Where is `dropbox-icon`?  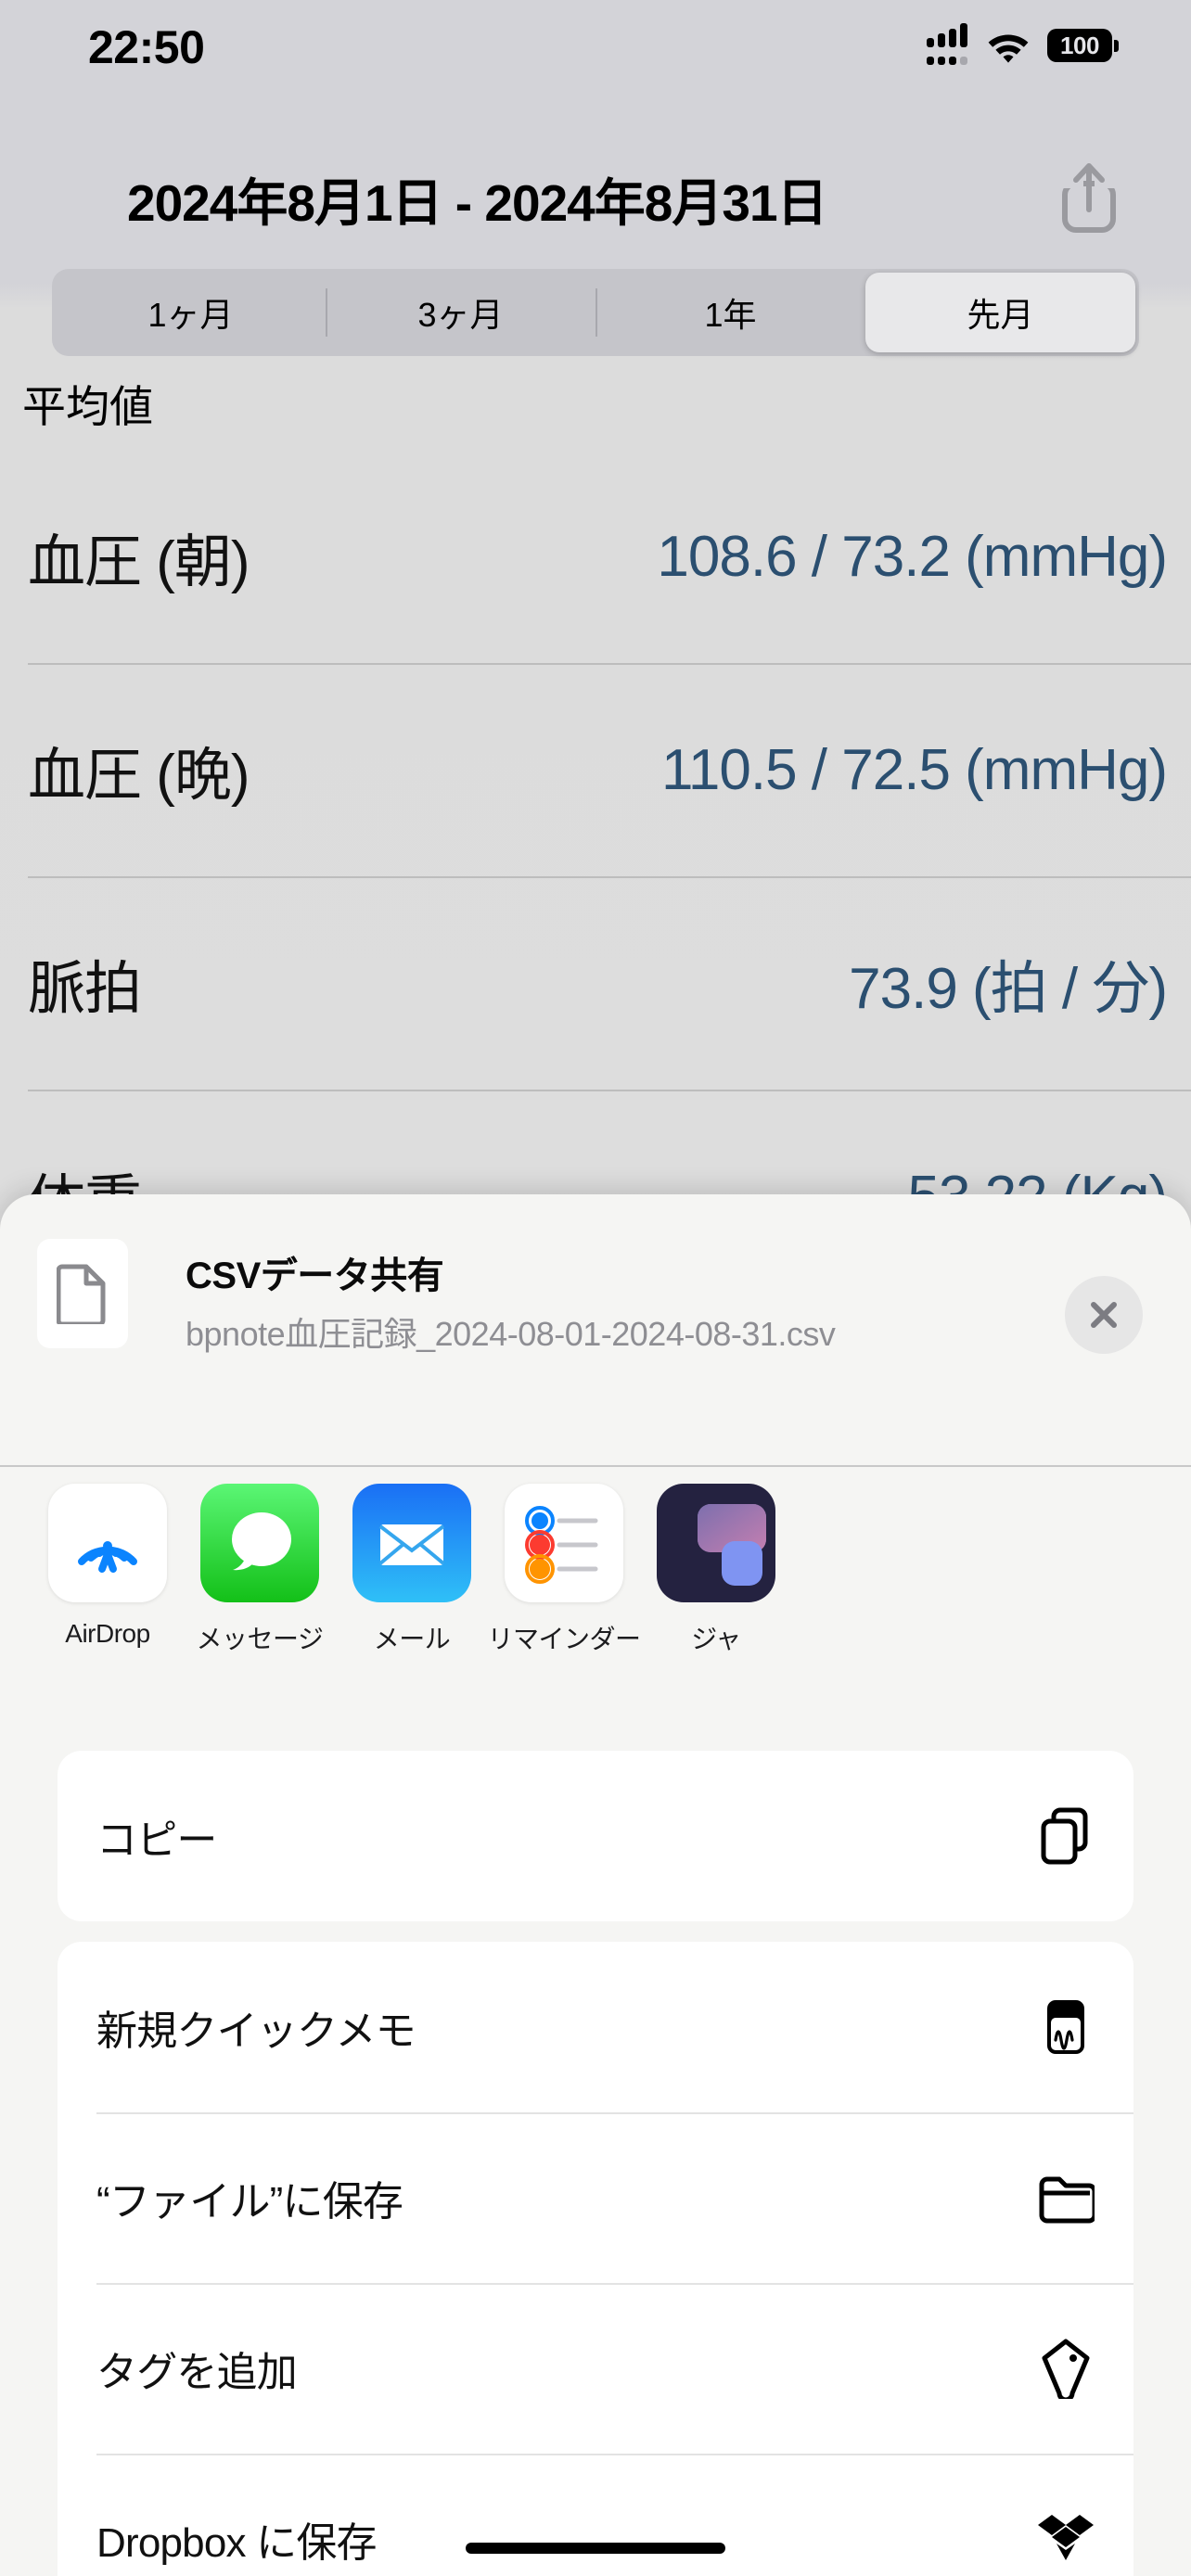
dropbox-icon is located at coordinates (1065, 2539).